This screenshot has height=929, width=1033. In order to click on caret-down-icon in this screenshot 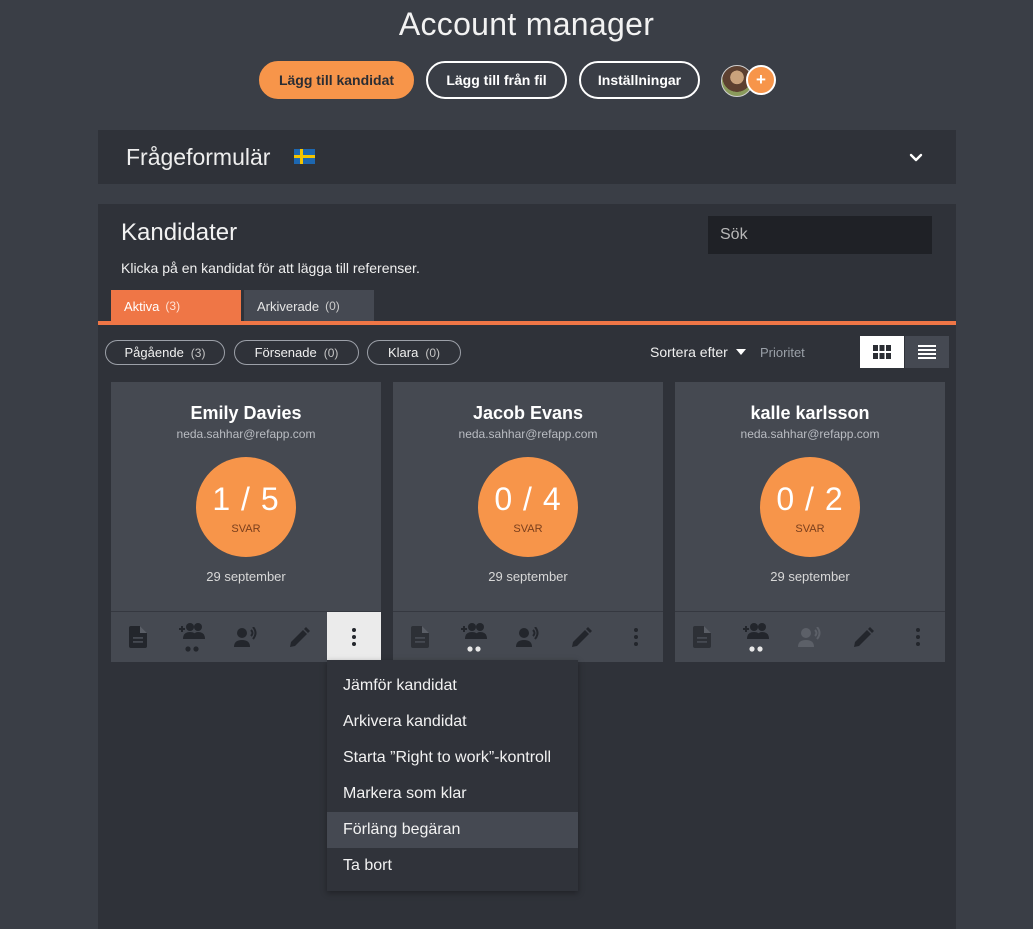, I will do `click(741, 352)`.